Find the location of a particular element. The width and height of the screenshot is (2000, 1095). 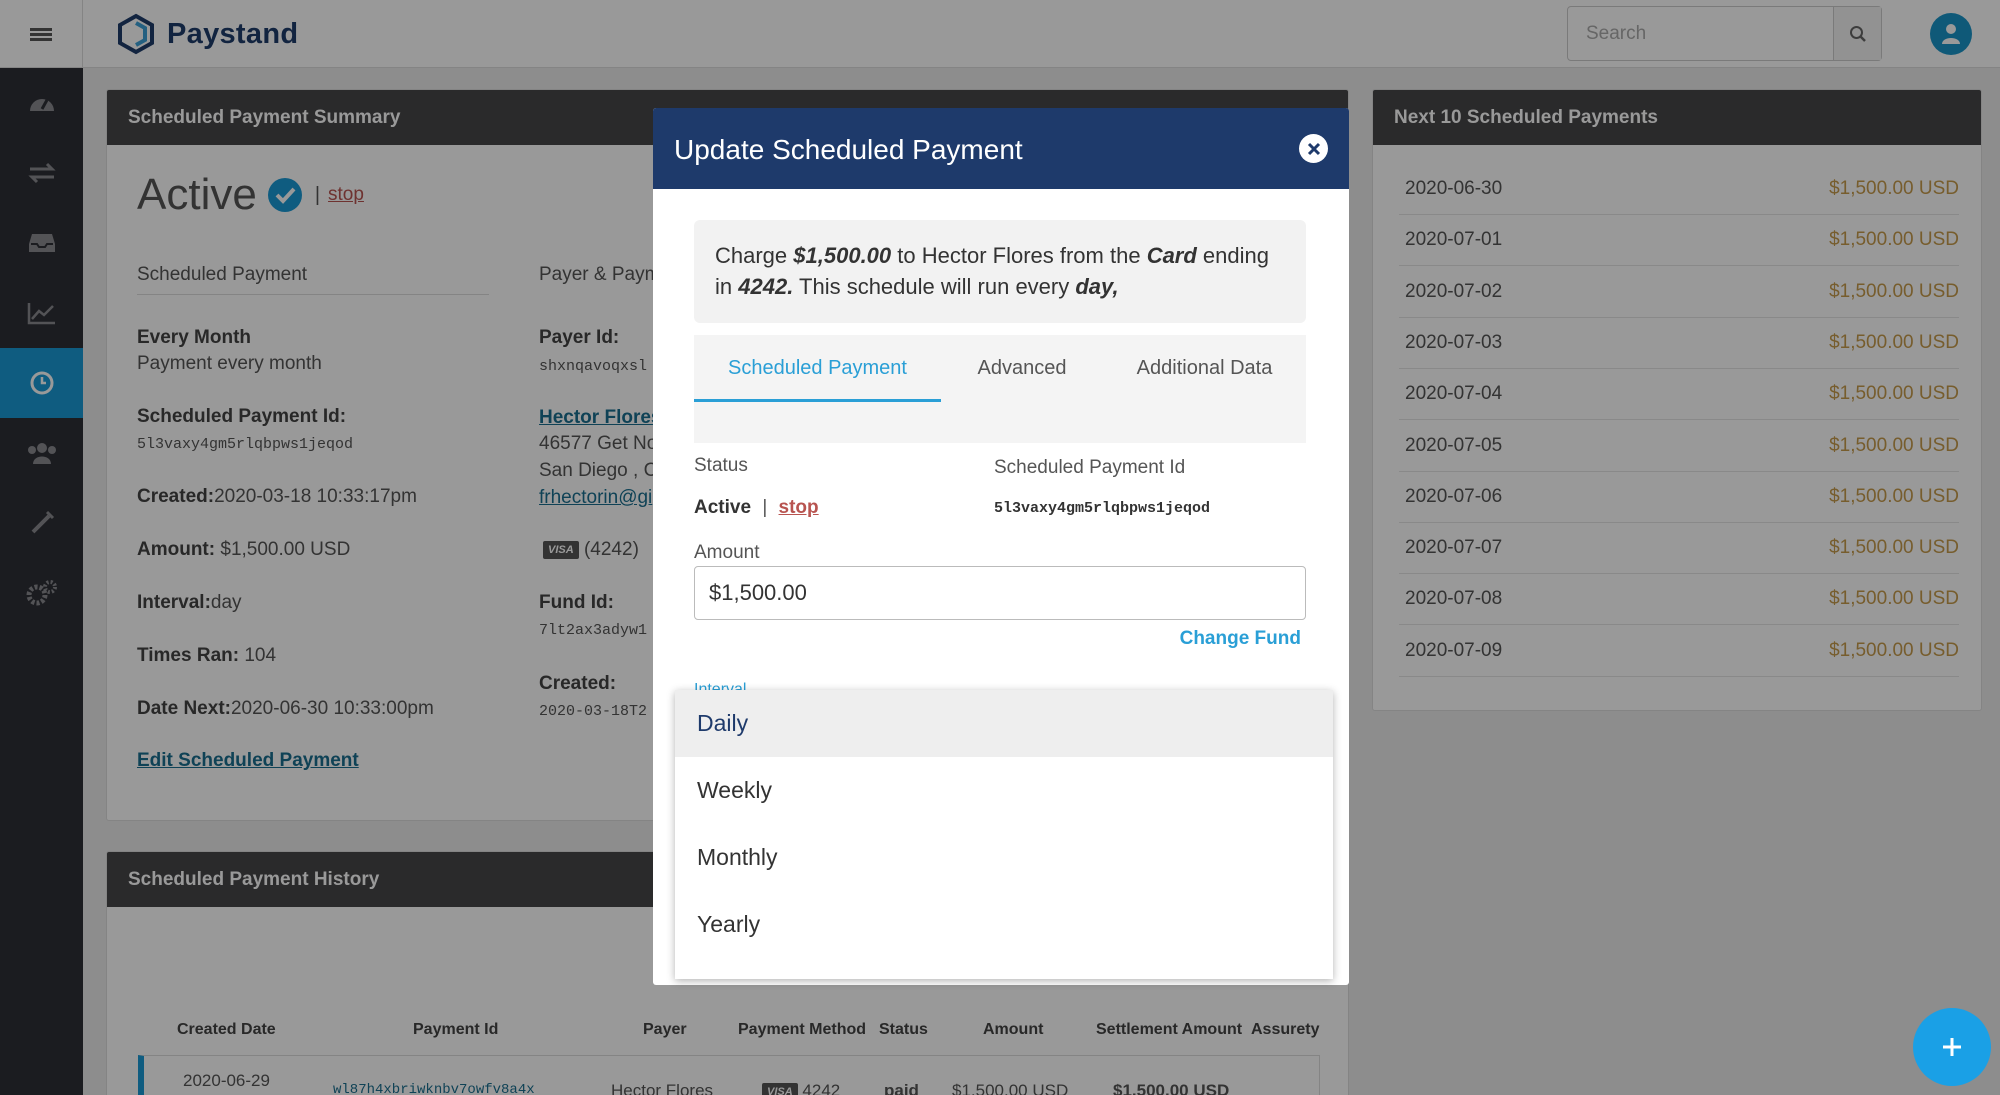

status-label: Status is located at coordinates (721, 465).